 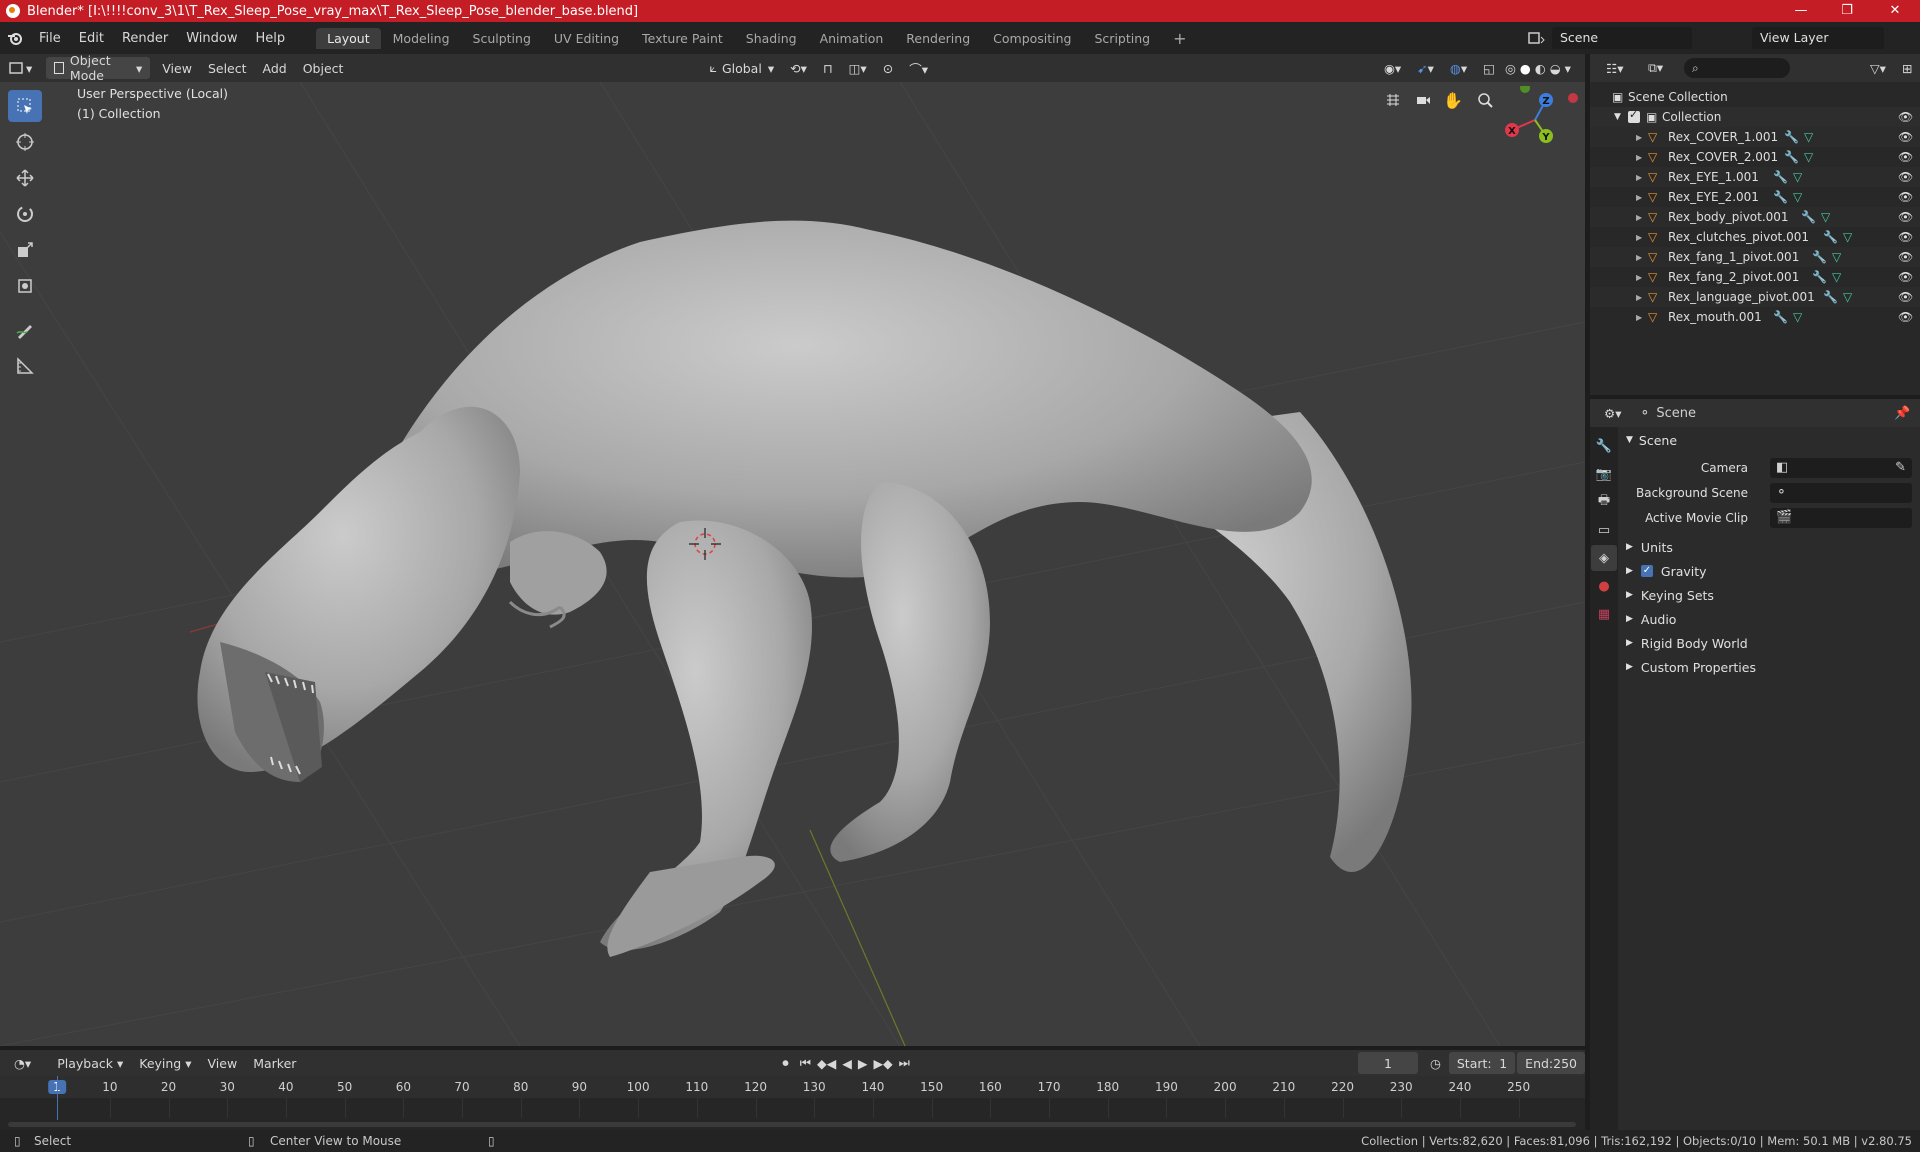 I want to click on timeline-scrollbar, so click(x=792, y=1124).